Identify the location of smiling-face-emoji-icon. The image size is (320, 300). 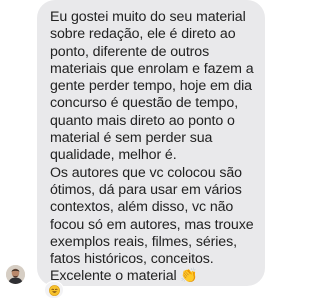
(54, 290).